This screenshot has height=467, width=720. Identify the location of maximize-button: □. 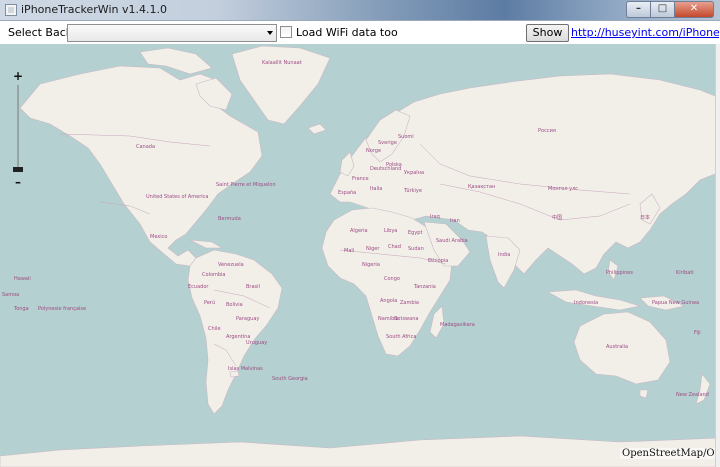
(662, 9).